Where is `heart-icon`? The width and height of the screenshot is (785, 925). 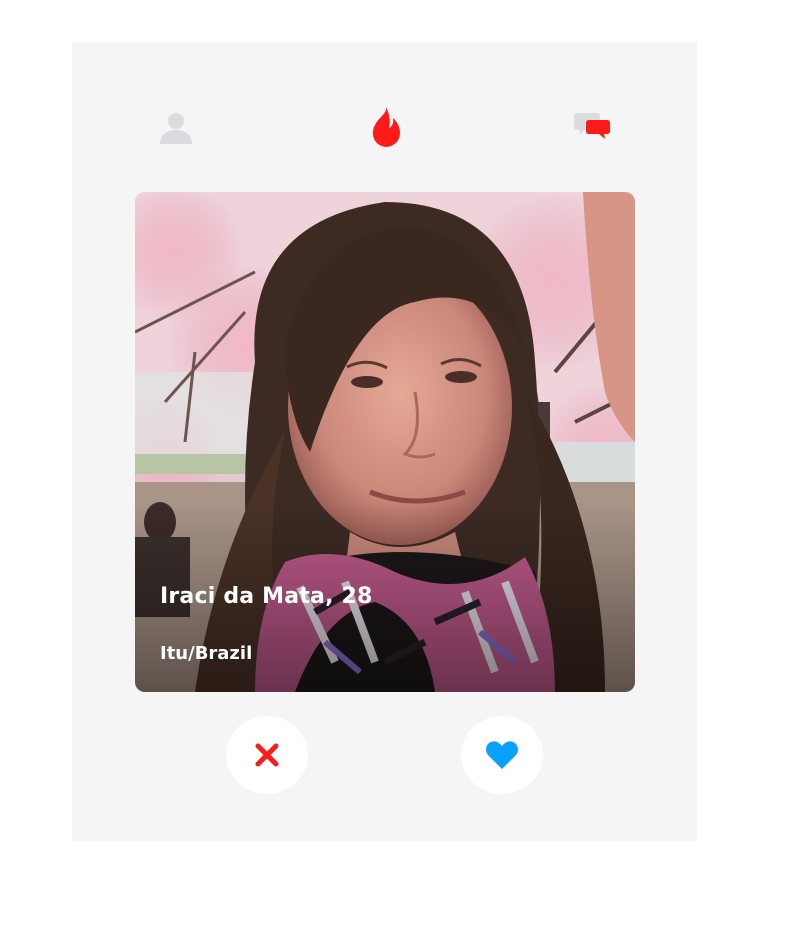 heart-icon is located at coordinates (502, 755).